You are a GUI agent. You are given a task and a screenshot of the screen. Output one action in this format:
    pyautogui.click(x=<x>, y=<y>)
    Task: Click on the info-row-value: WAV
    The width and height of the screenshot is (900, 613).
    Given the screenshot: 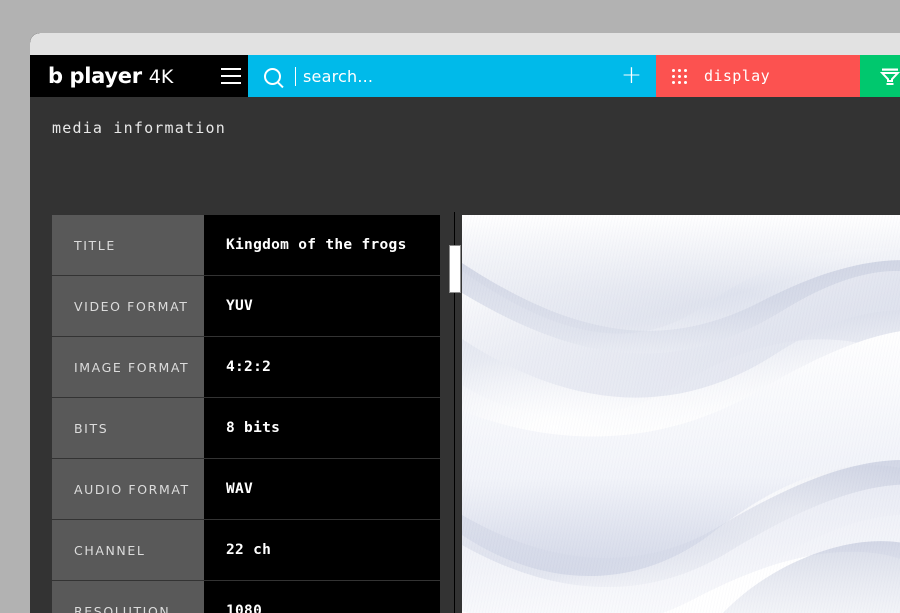 What is the action you would take?
    pyautogui.click(x=322, y=489)
    